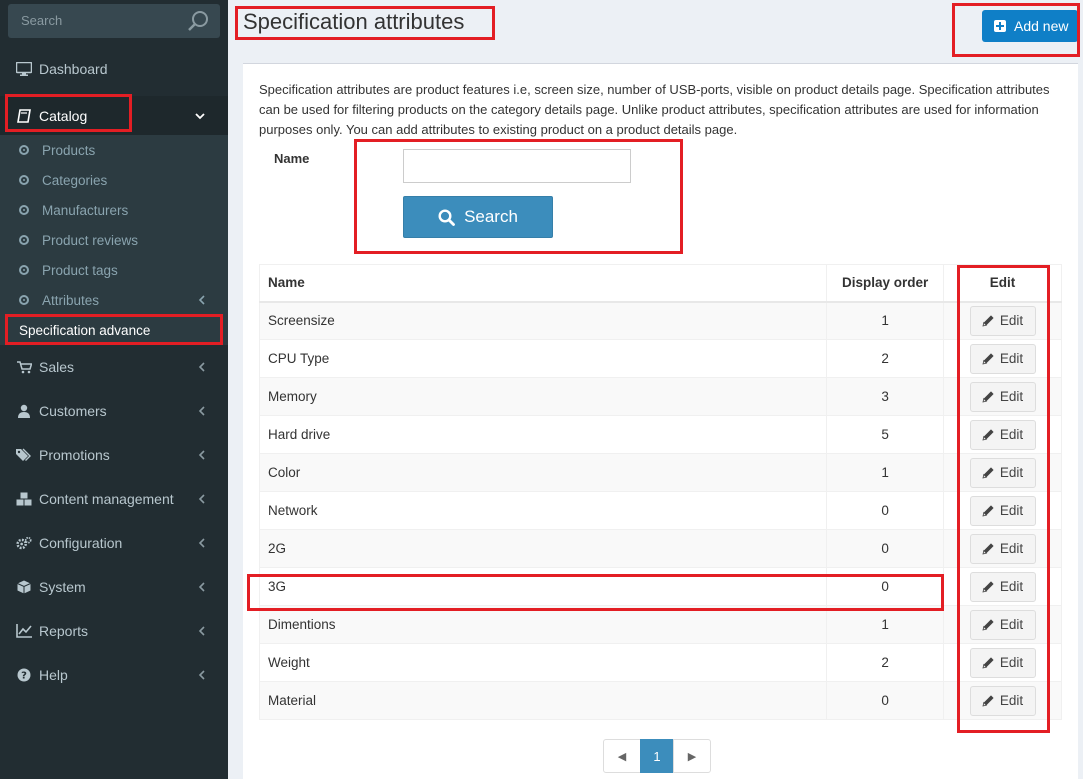  What do you see at coordinates (24, 543) in the screenshot?
I see `gears-icon` at bounding box center [24, 543].